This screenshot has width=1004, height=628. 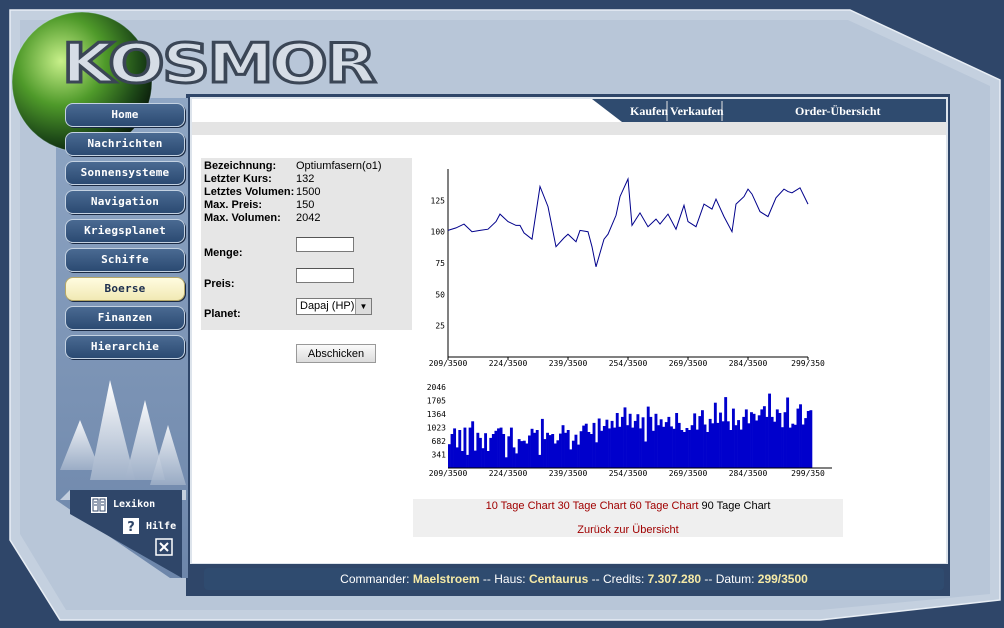 I want to click on nav-schiffe-button: Schiffe, so click(x=125, y=260).